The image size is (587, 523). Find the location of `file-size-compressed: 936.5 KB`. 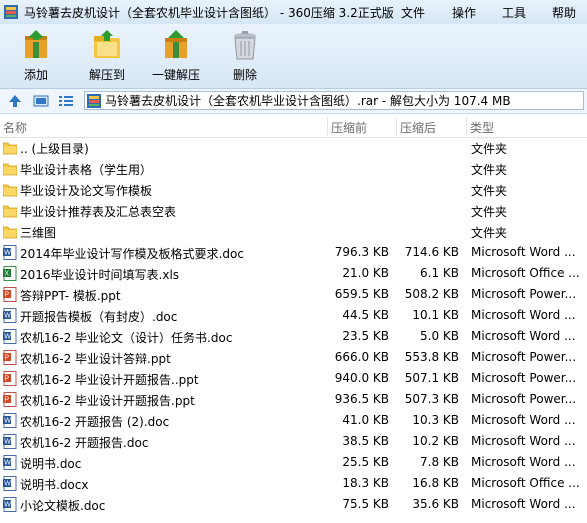

file-size-compressed: 936.5 KB is located at coordinates (361, 399).